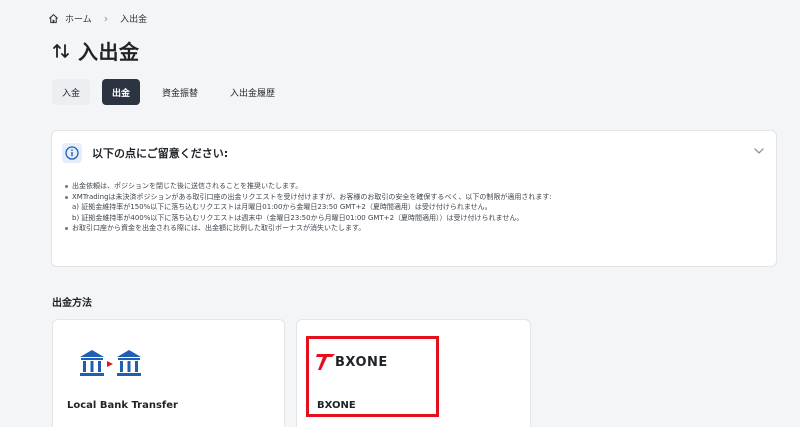 The height and width of the screenshot is (427, 800). I want to click on withdrawal-methods-title: 出金方法, so click(72, 303).